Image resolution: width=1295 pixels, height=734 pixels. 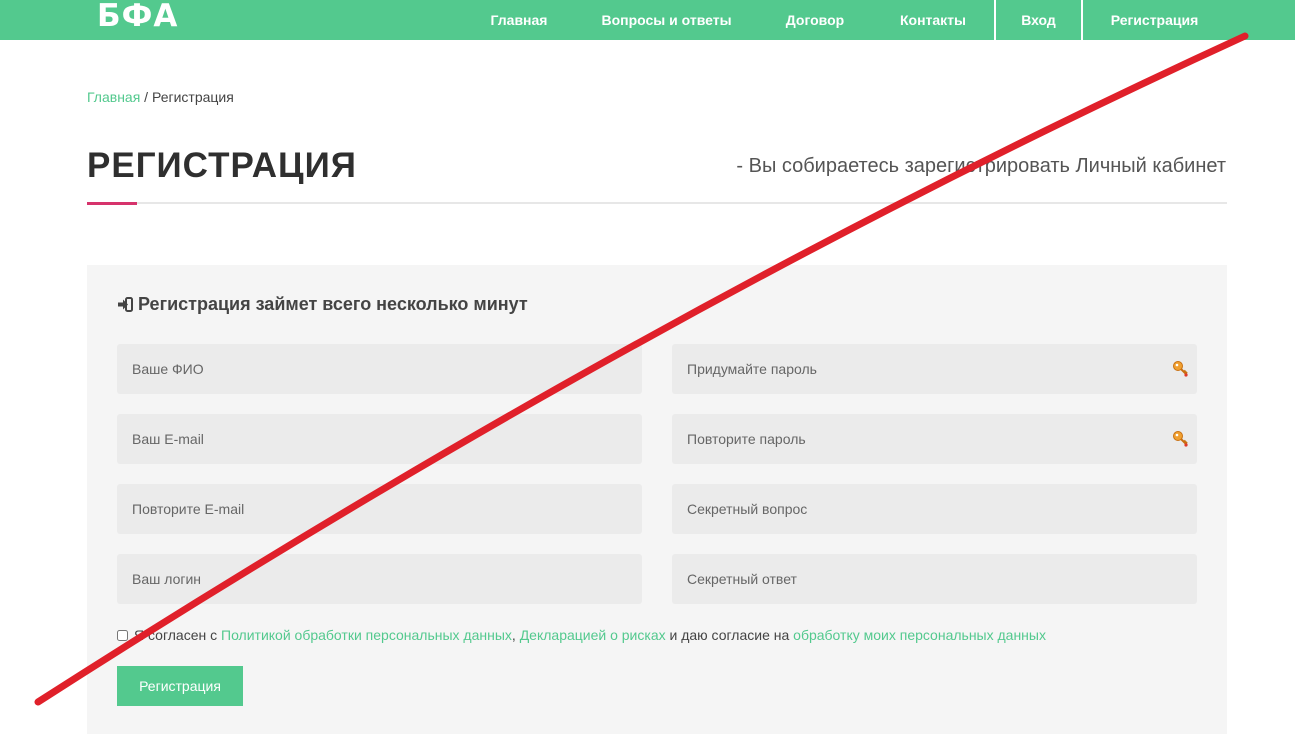 What do you see at coordinates (934, 439) in the screenshot?
I see `password-repeat-input` at bounding box center [934, 439].